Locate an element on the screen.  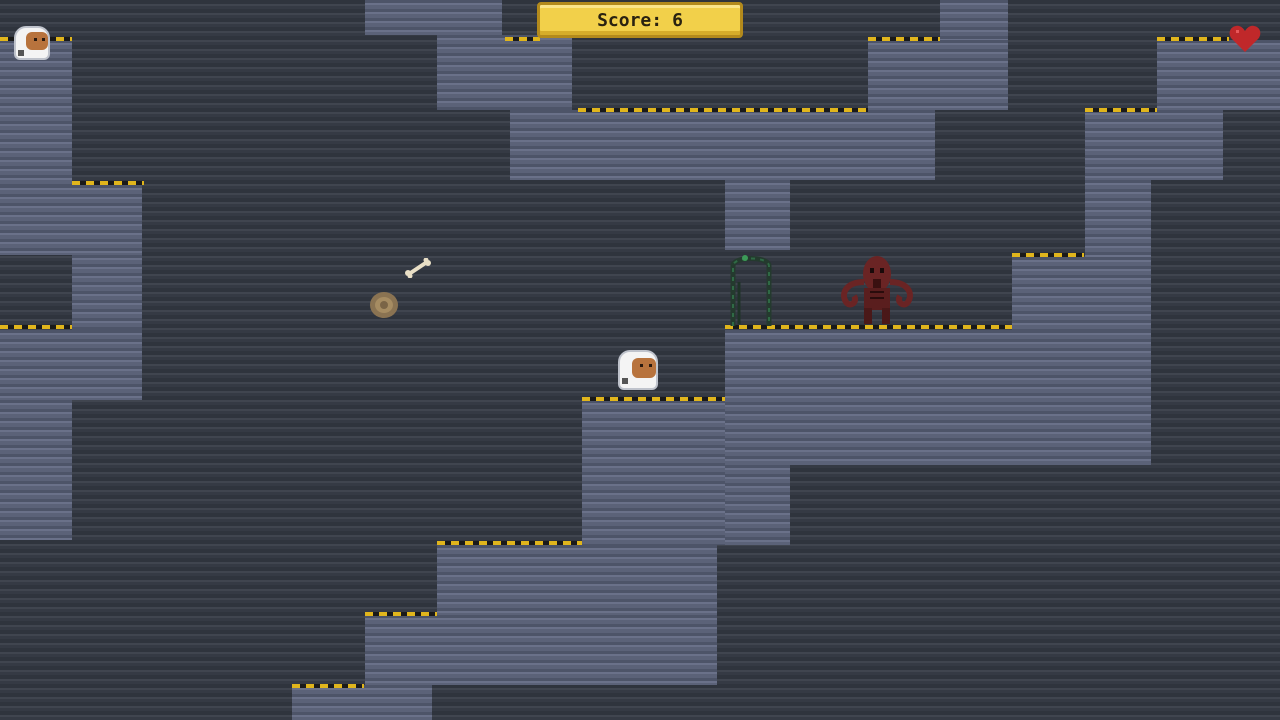
enemy-monster is located at coordinates (877, 290).